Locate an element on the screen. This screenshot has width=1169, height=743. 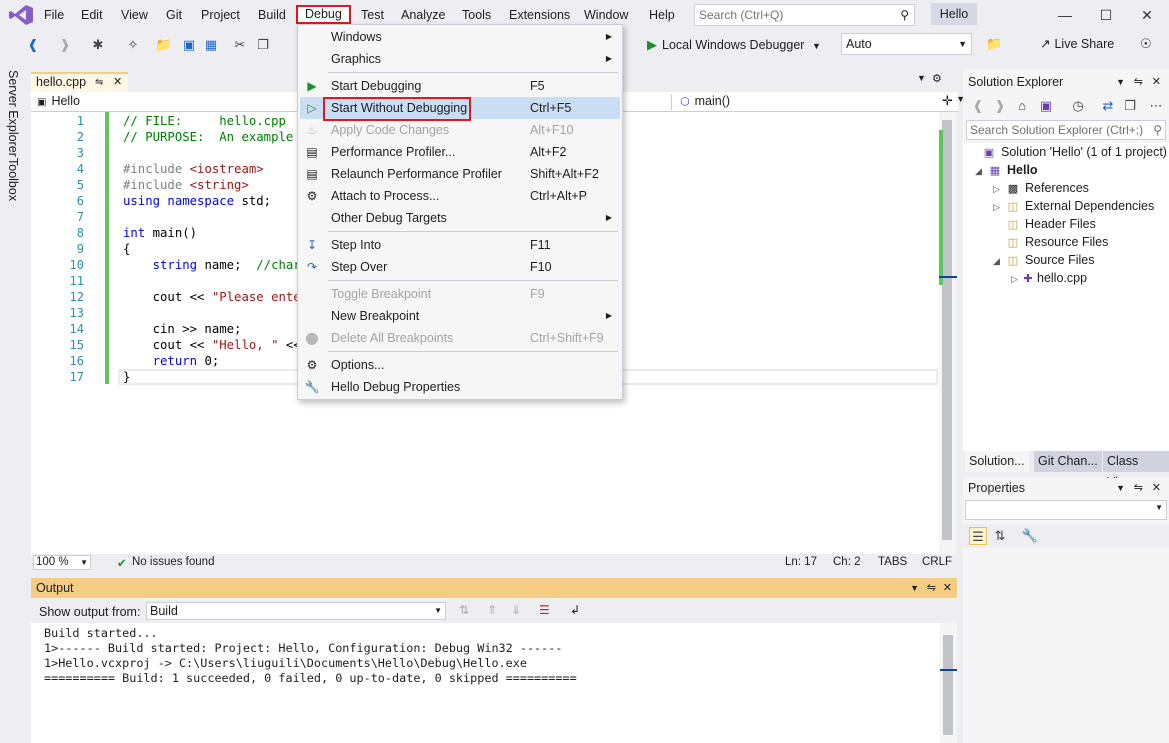
output-vertical-scrollbar is located at coordinates (948, 683).